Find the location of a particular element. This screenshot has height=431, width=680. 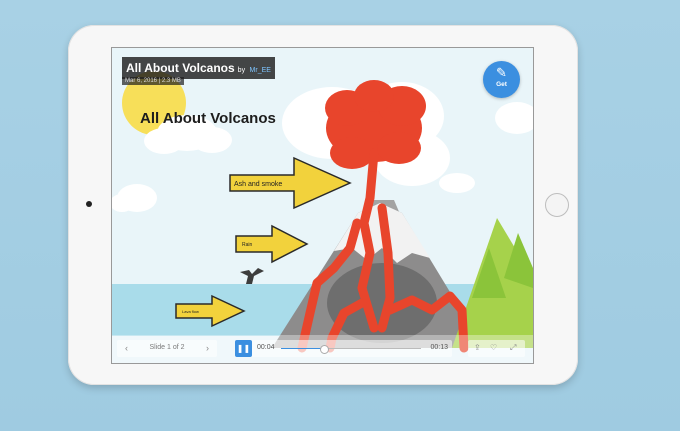

edit-icon: ✎ is located at coordinates (501, 72).